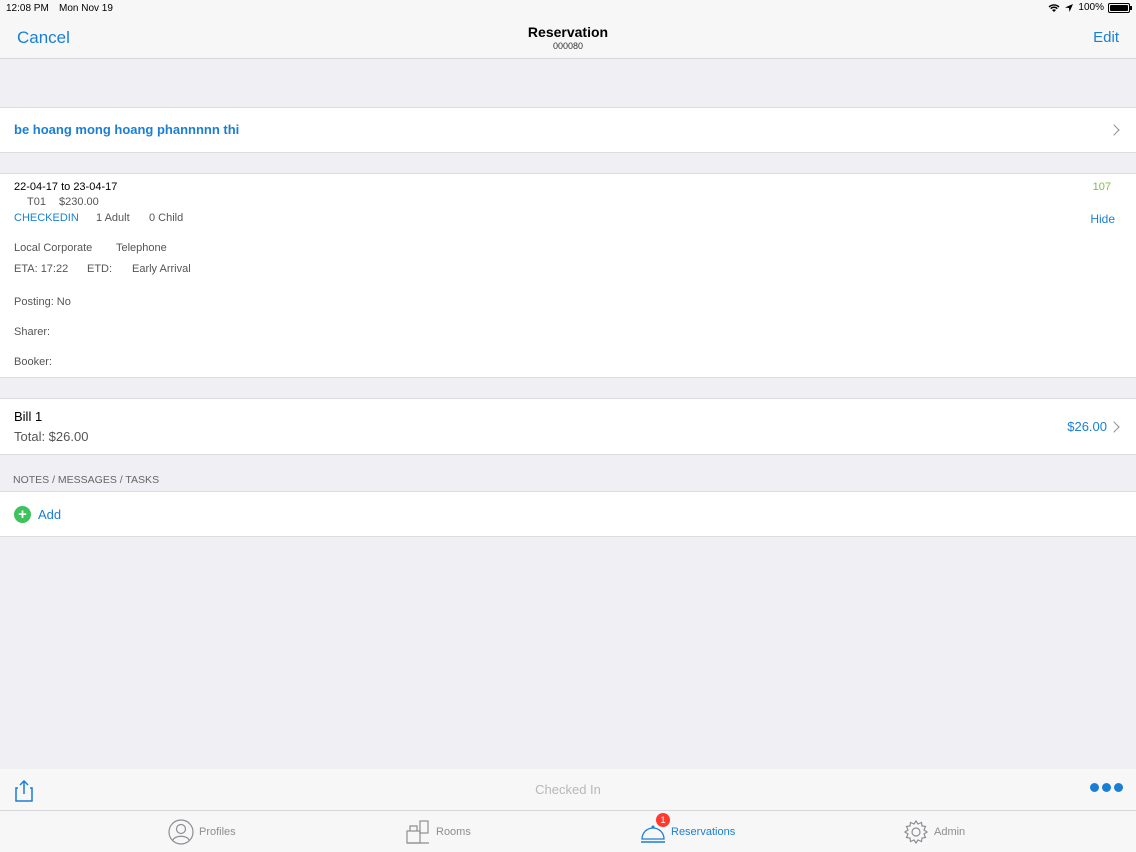 The image size is (1136, 852). I want to click on edit-button: Edit, so click(1106, 37).